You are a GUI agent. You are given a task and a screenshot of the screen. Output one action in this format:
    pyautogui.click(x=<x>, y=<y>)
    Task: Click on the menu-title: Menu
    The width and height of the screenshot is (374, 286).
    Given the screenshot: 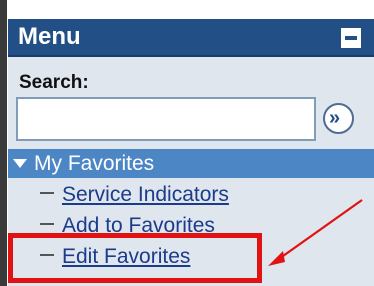 What is the action you would take?
    pyautogui.click(x=49, y=36)
    